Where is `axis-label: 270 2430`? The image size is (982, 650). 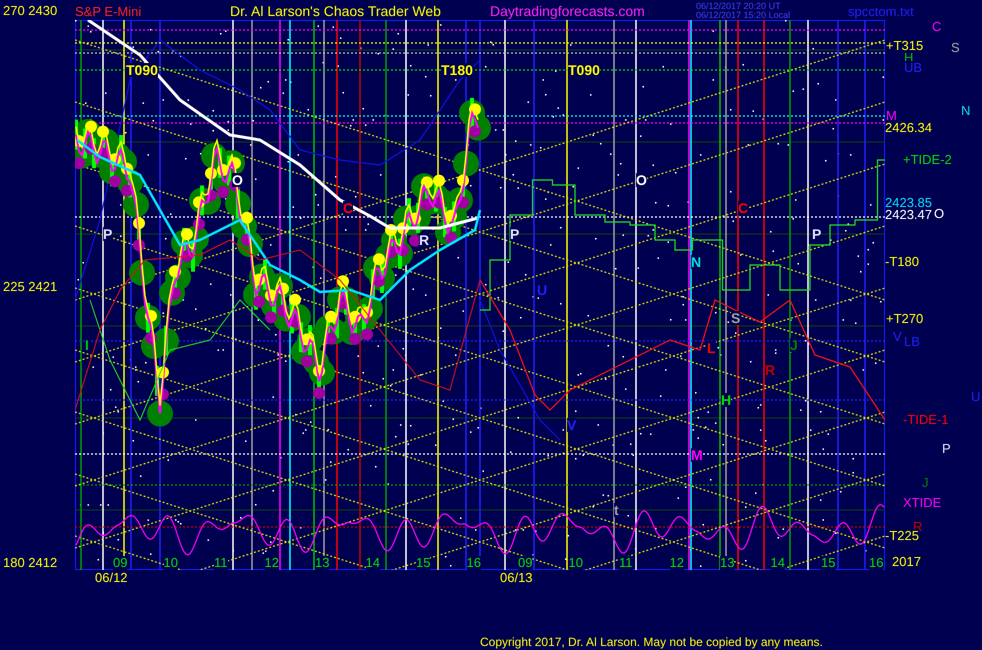 axis-label: 270 2430 is located at coordinates (30, 11).